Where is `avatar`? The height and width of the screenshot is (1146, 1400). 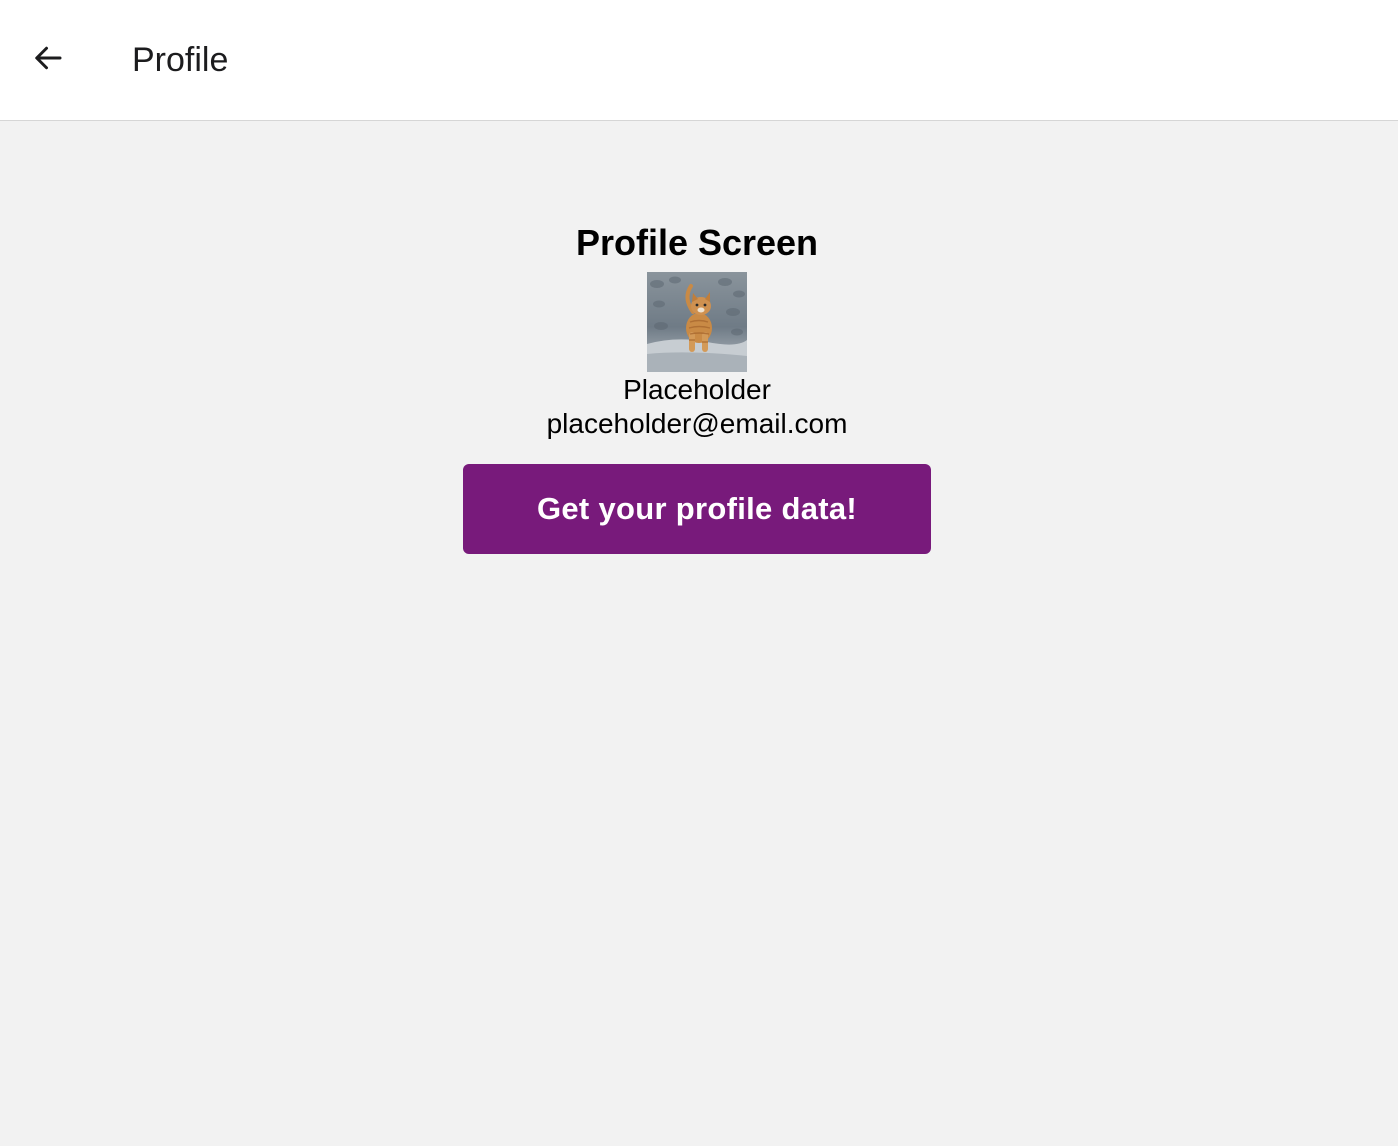
avatar is located at coordinates (697, 322).